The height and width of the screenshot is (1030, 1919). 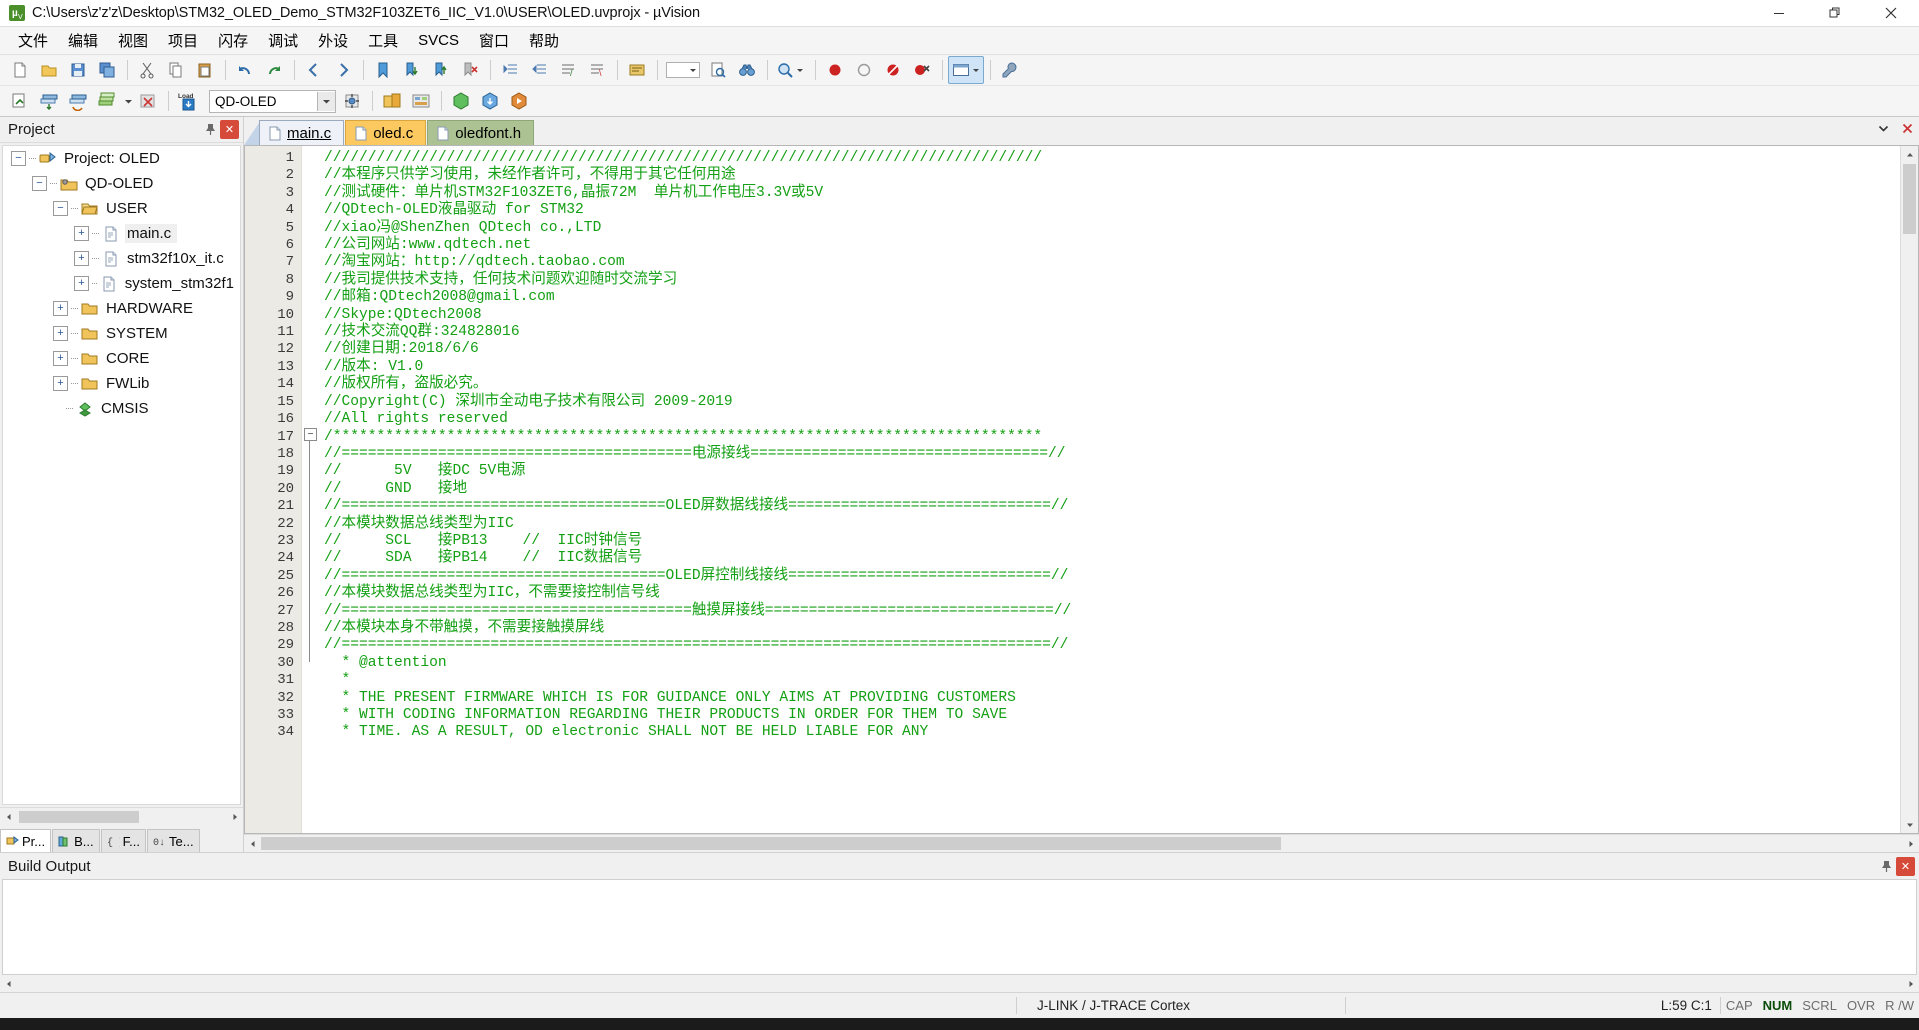 What do you see at coordinates (1109, 349) in the screenshot?
I see `code-line: //创建日期:2018/6/6` at bounding box center [1109, 349].